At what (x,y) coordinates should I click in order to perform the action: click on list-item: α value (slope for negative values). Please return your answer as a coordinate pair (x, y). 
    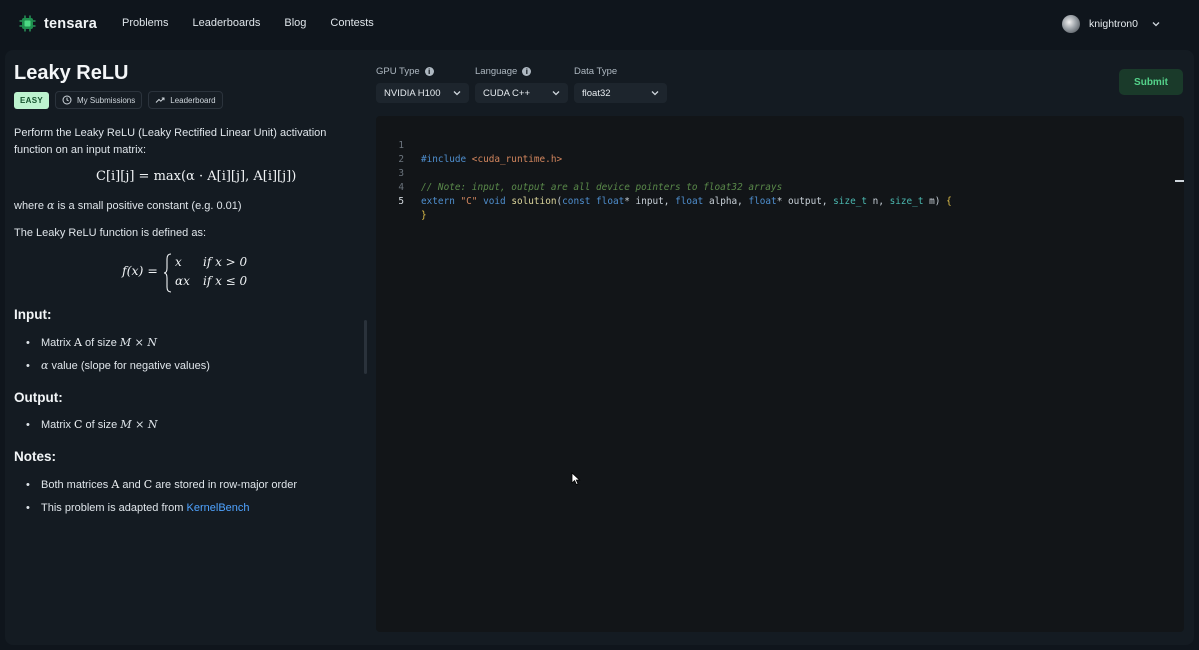
    Looking at the image, I should click on (118, 369).